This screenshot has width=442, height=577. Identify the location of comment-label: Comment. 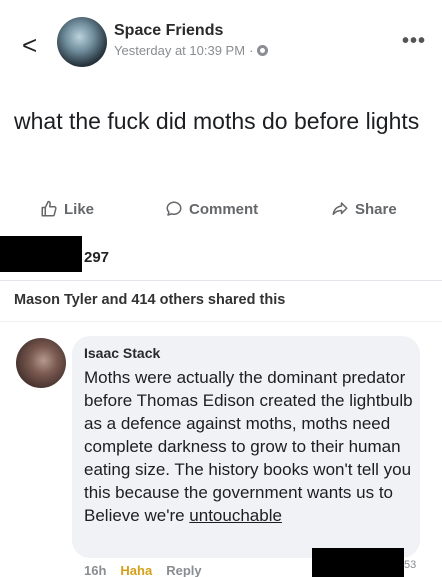
(224, 209).